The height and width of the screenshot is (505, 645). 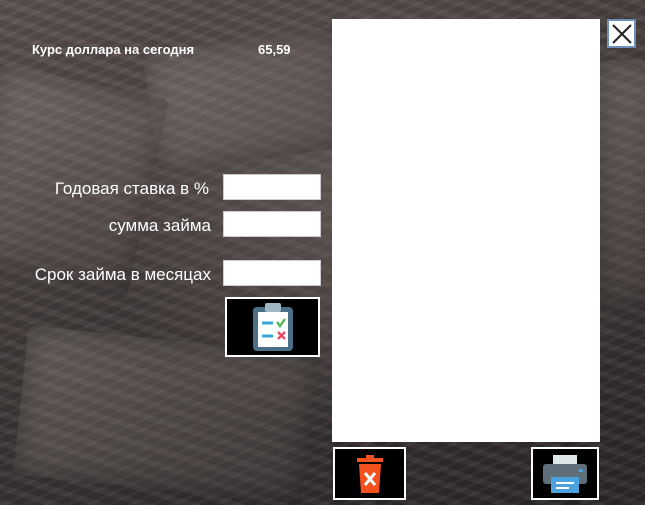 I want to click on loan-amount-label: сумма займа, so click(x=159, y=225).